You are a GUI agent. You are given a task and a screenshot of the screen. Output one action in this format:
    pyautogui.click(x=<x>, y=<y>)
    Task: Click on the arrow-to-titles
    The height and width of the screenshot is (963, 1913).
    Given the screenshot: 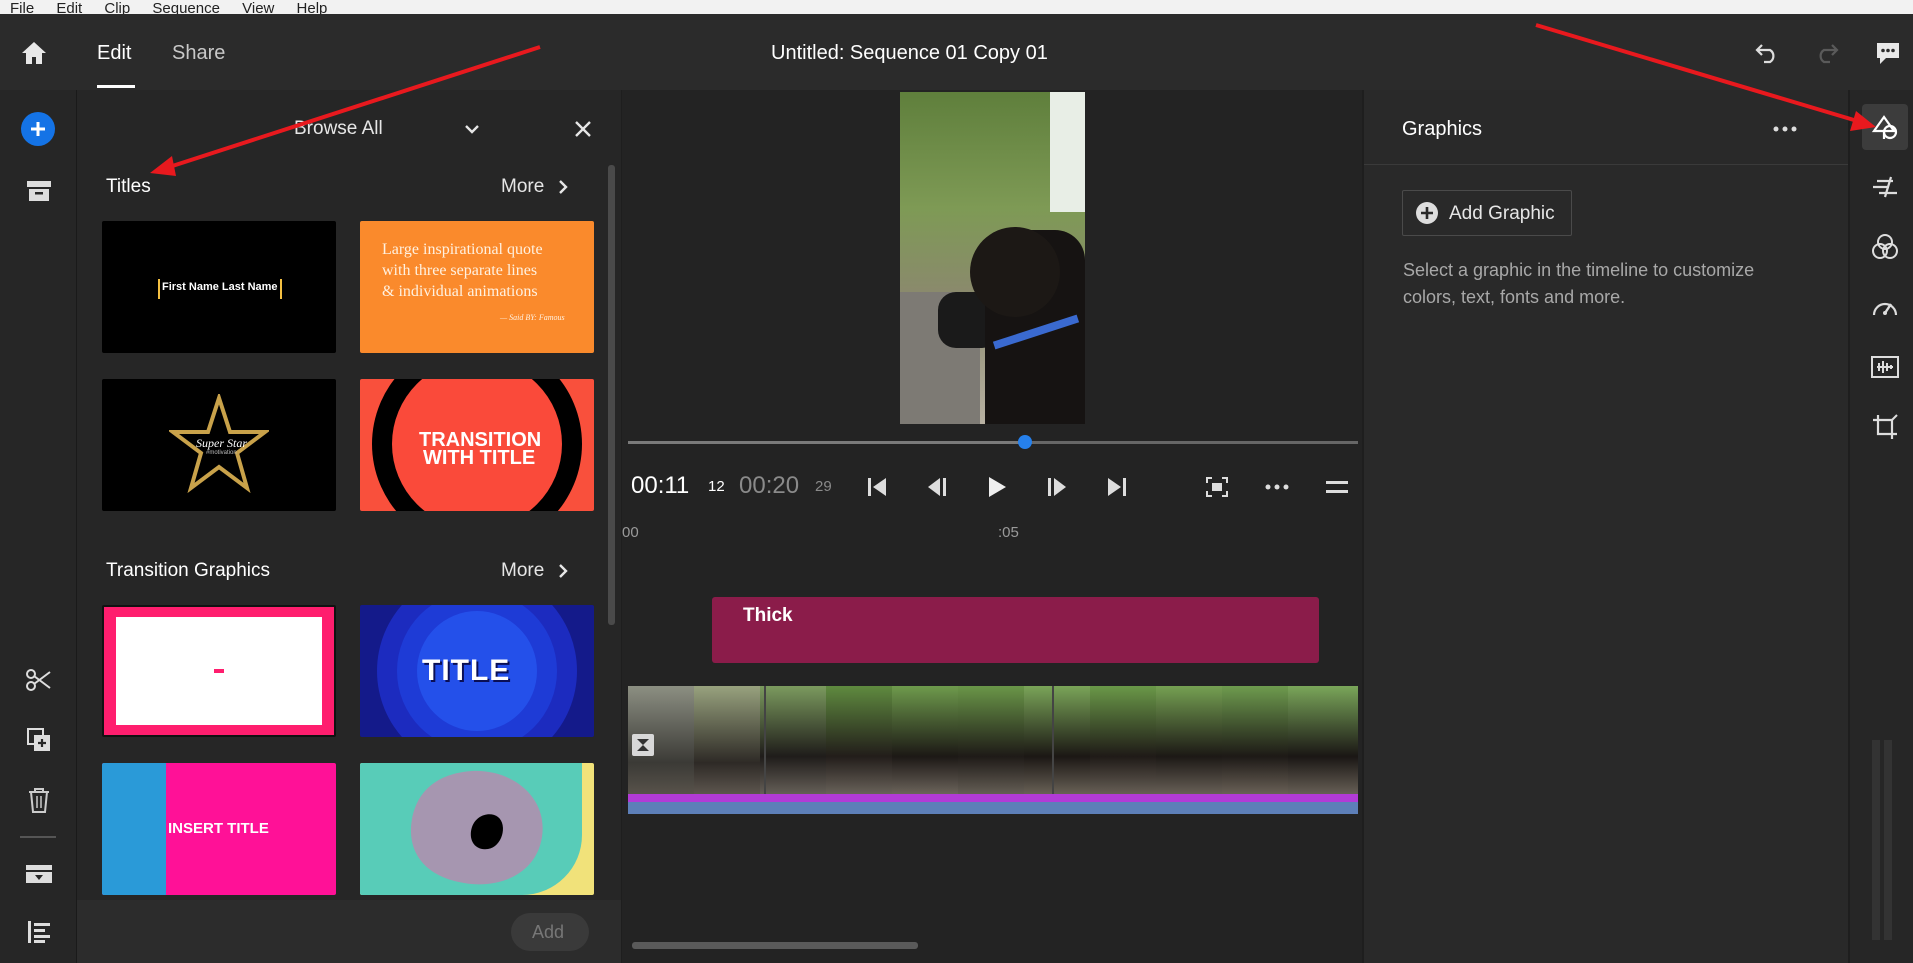 What is the action you would take?
    pyautogui.click(x=350, y=108)
    